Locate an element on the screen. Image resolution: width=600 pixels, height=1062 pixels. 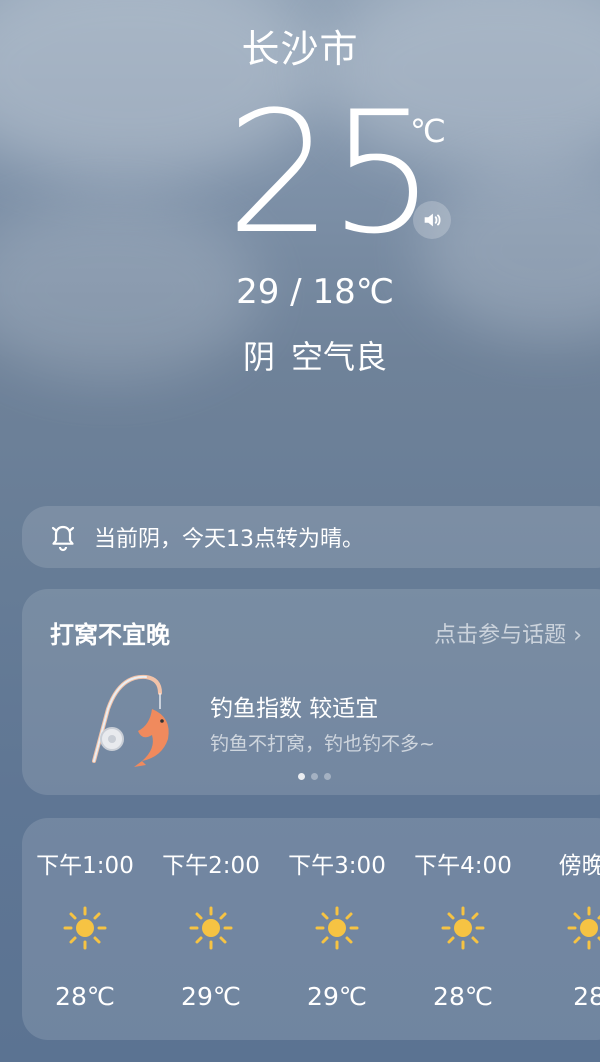
chevron-right-icon: › is located at coordinates (577, 635).